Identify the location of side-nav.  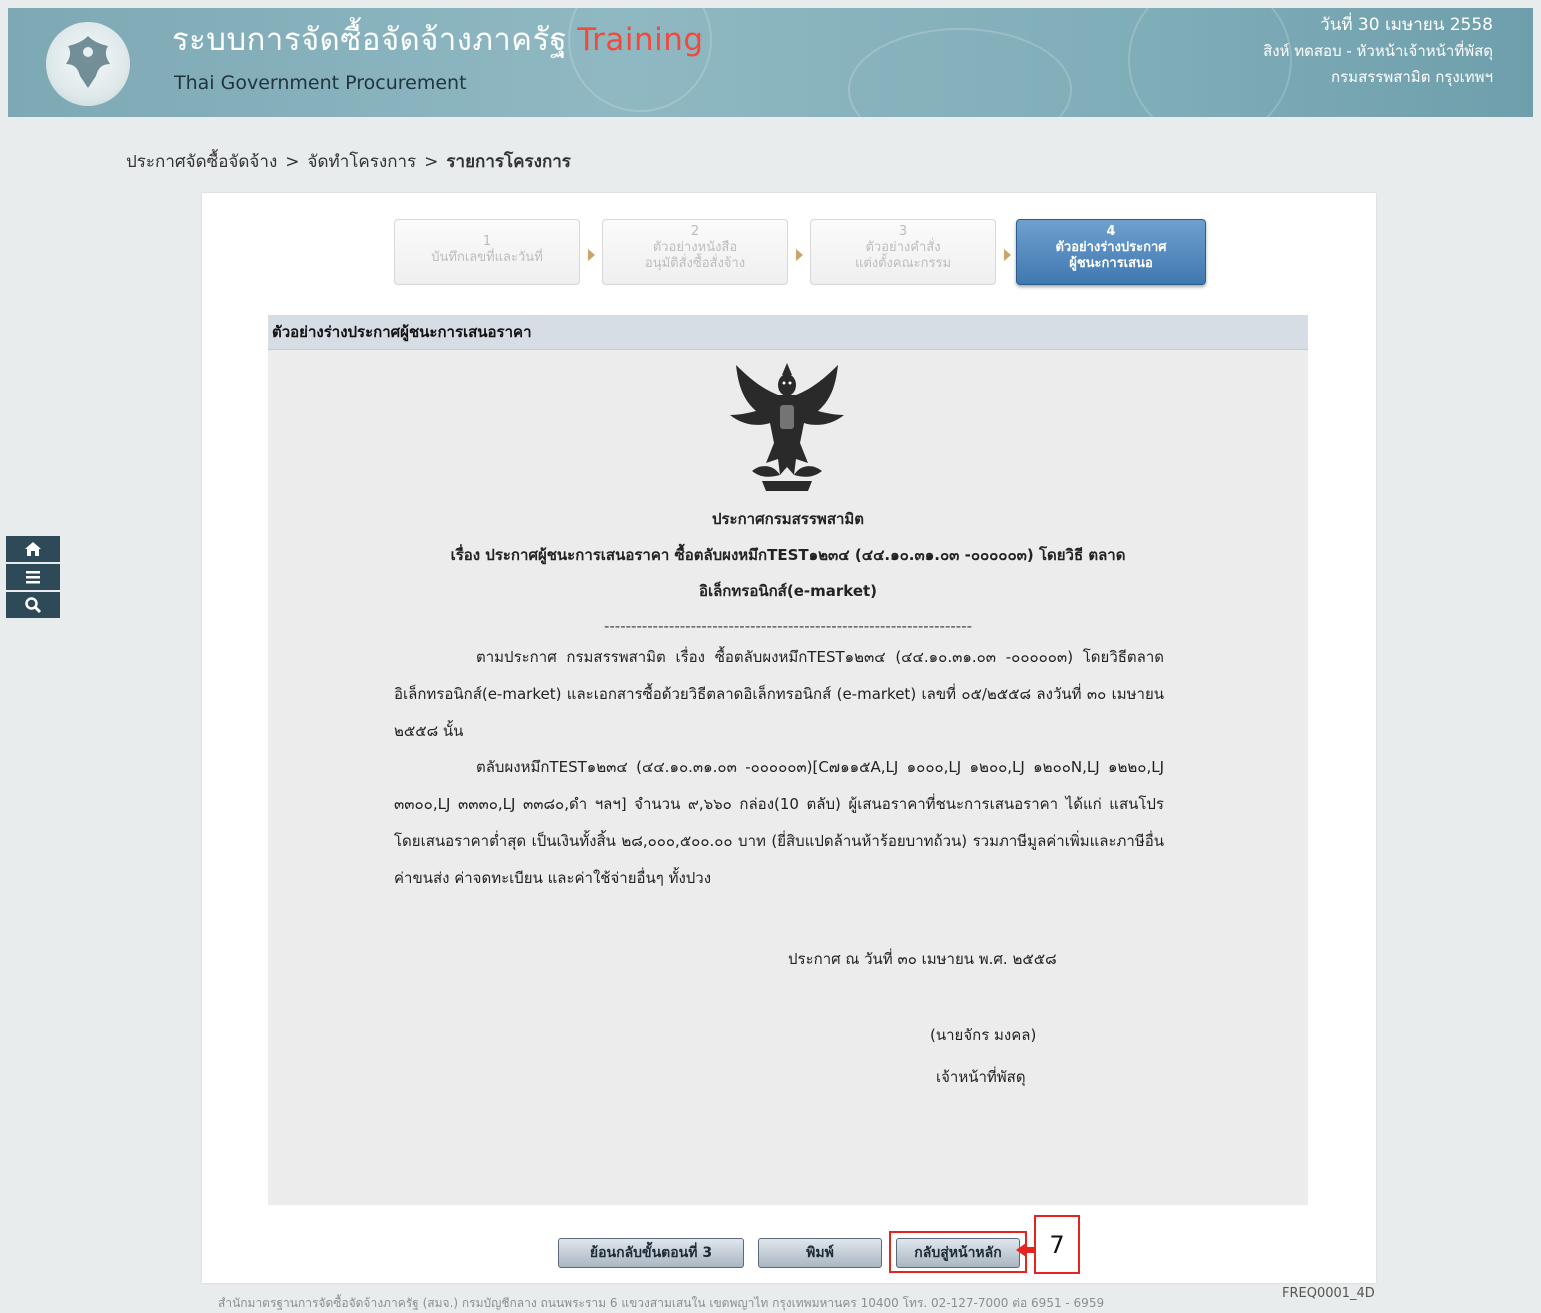
(33, 578).